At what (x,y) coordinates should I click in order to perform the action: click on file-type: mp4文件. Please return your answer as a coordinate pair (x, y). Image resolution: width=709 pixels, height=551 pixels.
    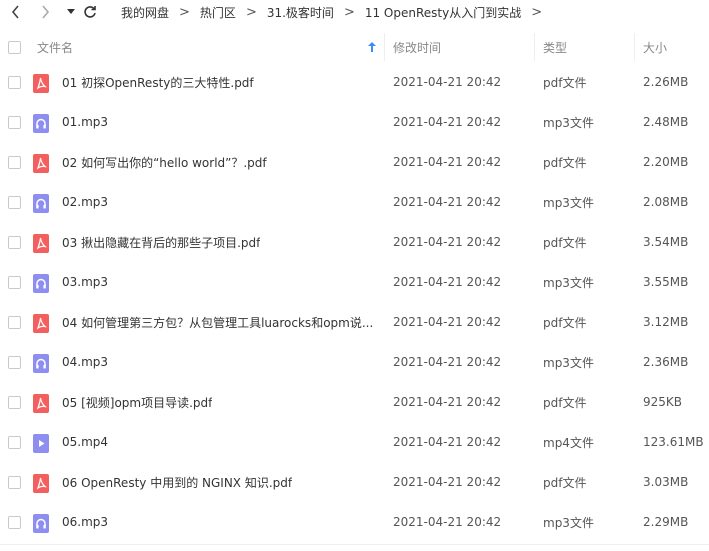
    Looking at the image, I should click on (568, 442).